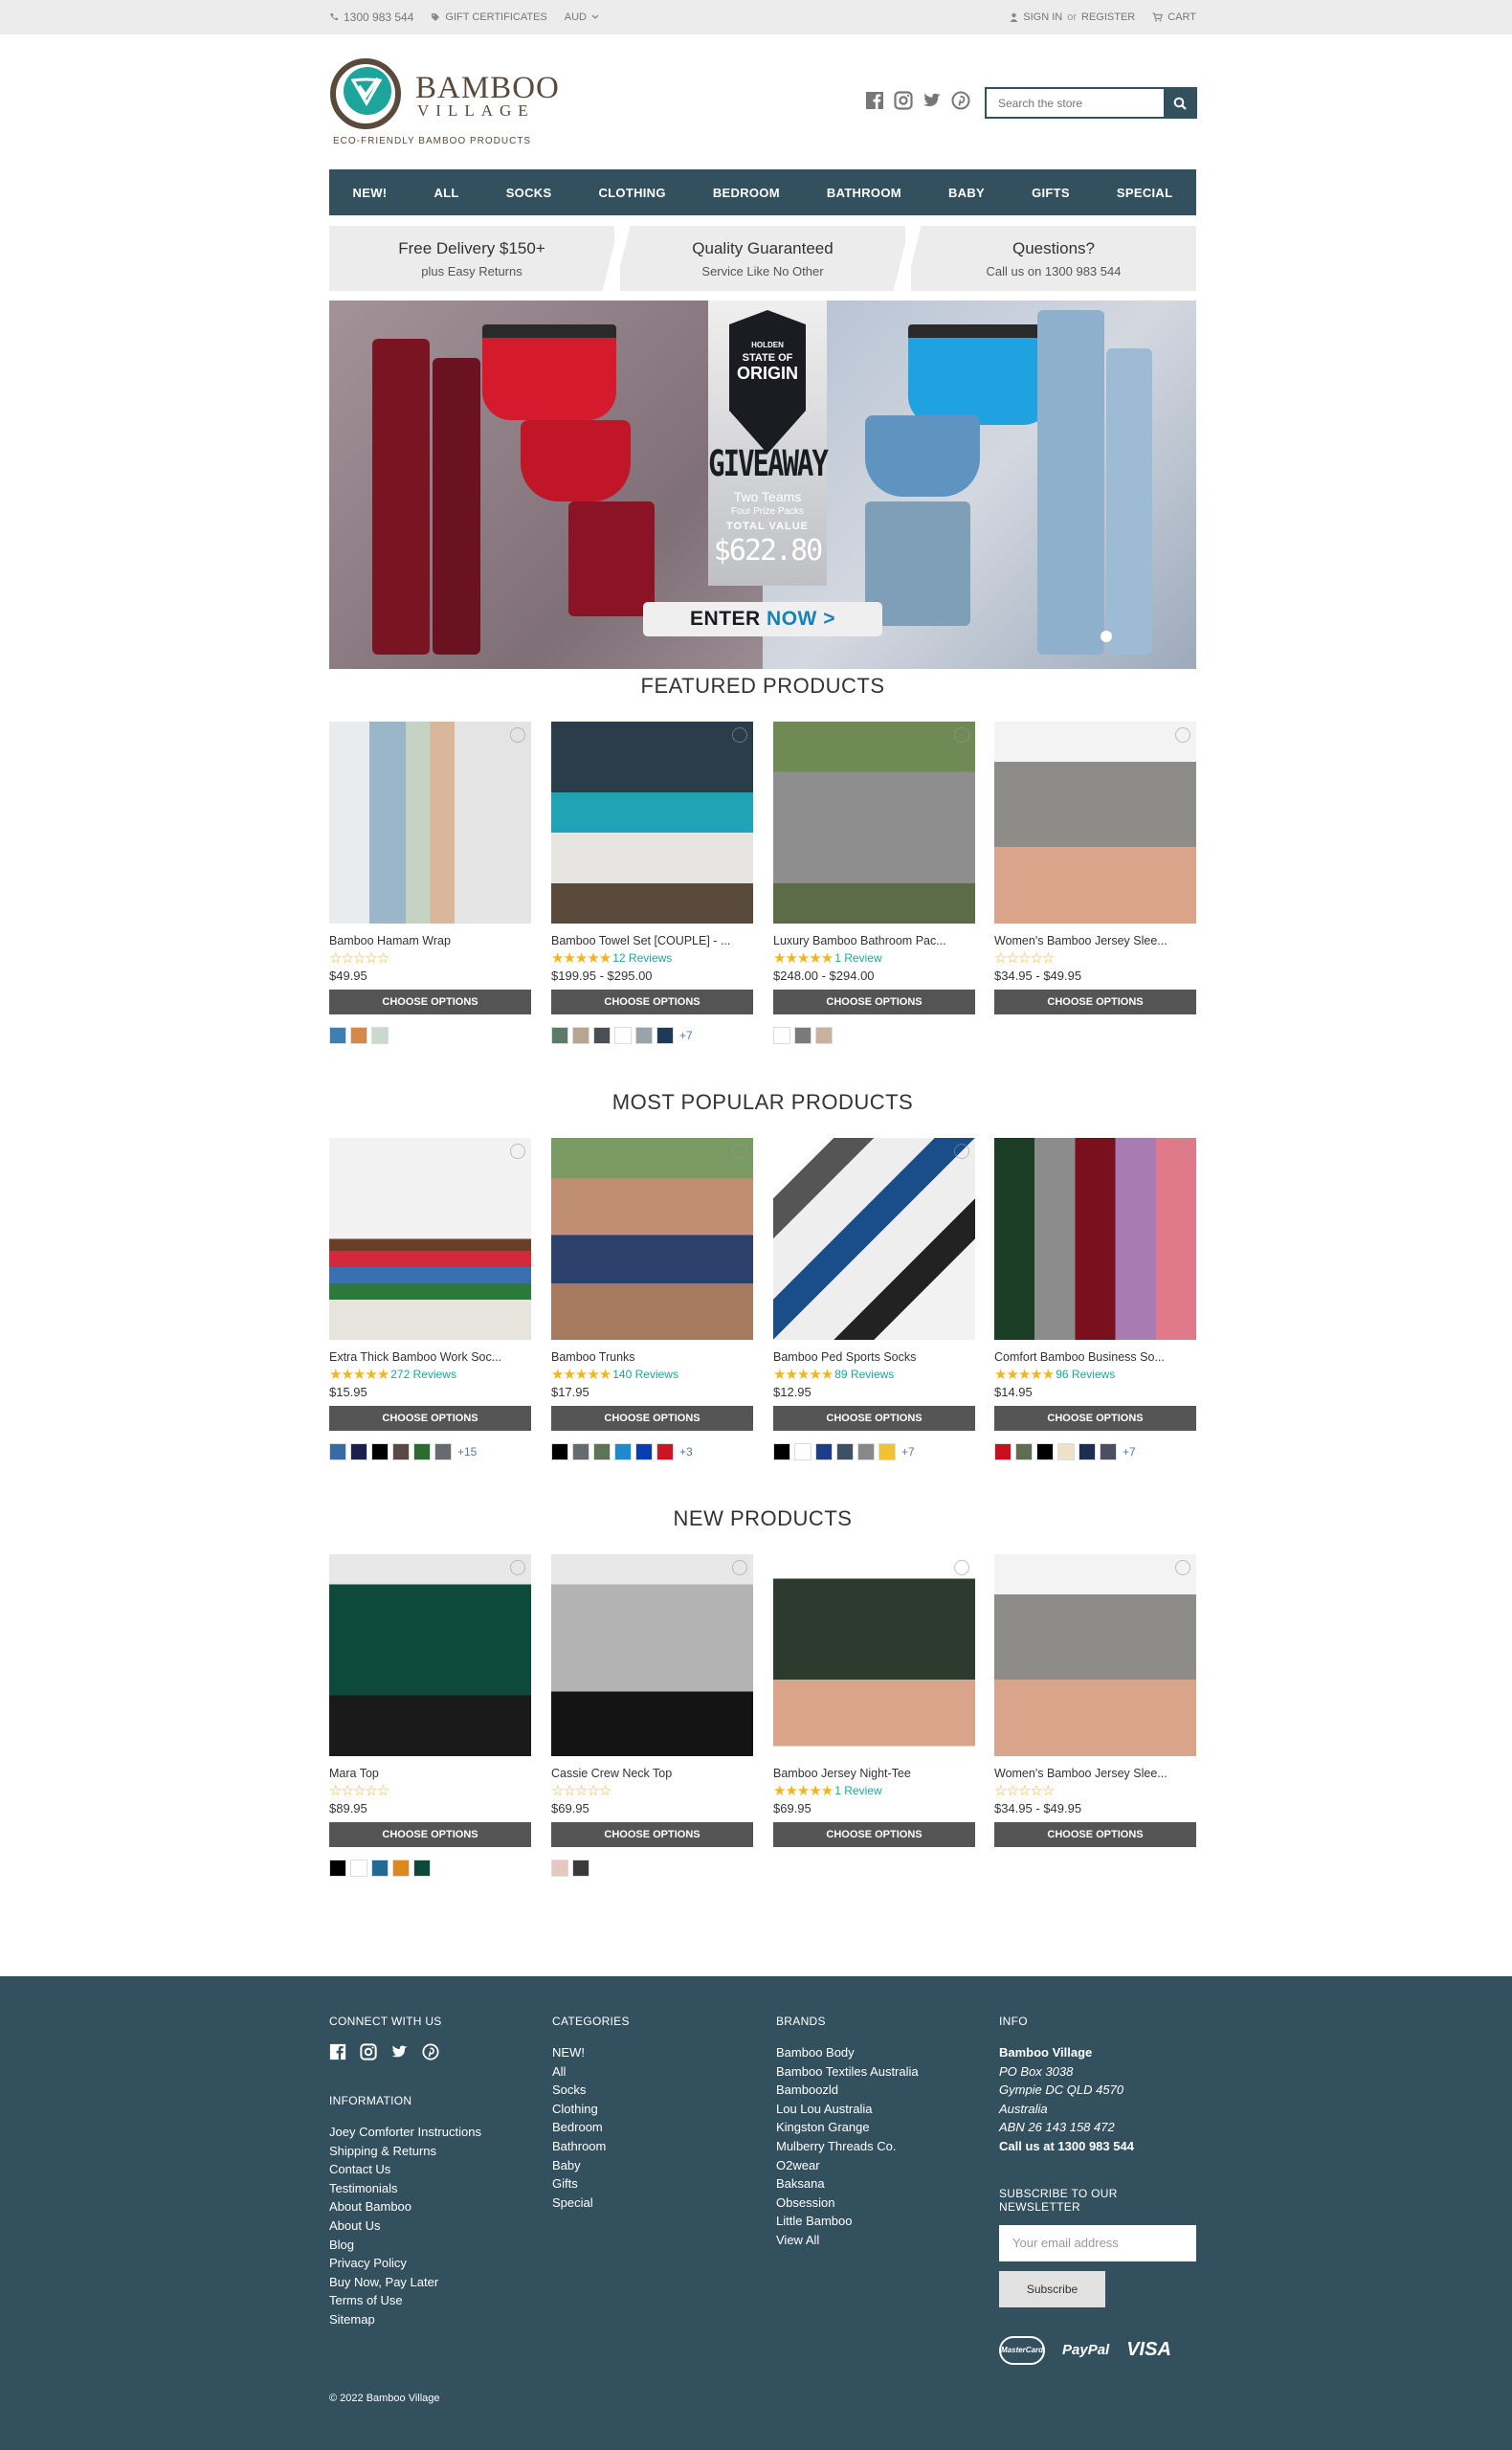  I want to click on product-name: Bamboo Hamam Wrap, so click(430, 941).